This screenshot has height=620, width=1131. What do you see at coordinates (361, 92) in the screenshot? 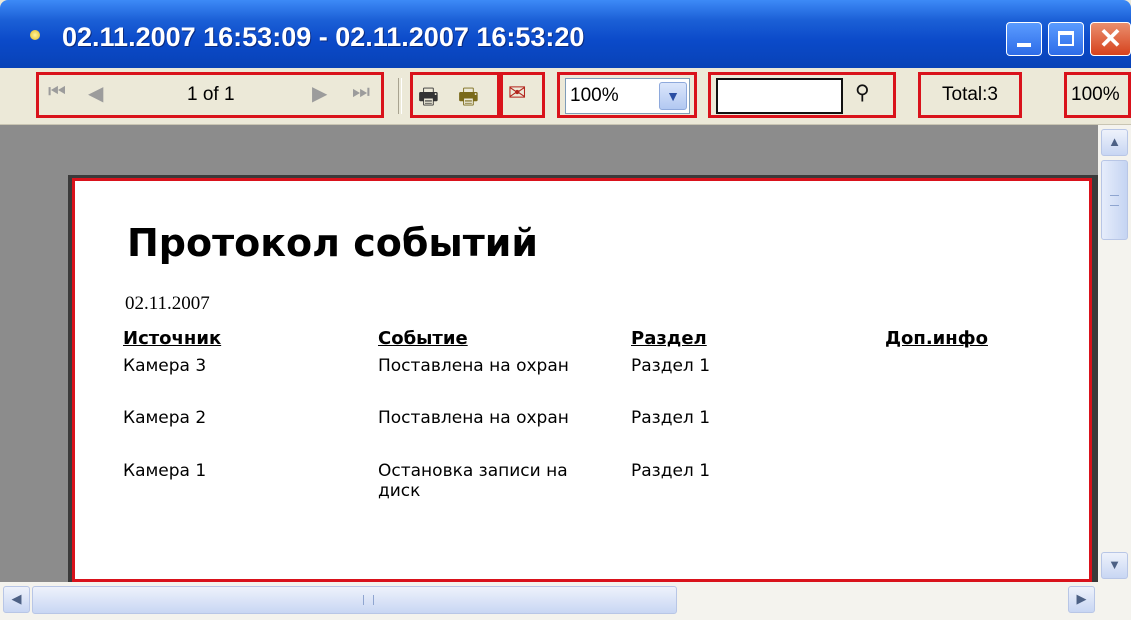
I see `last-page-icon: ⏭` at bounding box center [361, 92].